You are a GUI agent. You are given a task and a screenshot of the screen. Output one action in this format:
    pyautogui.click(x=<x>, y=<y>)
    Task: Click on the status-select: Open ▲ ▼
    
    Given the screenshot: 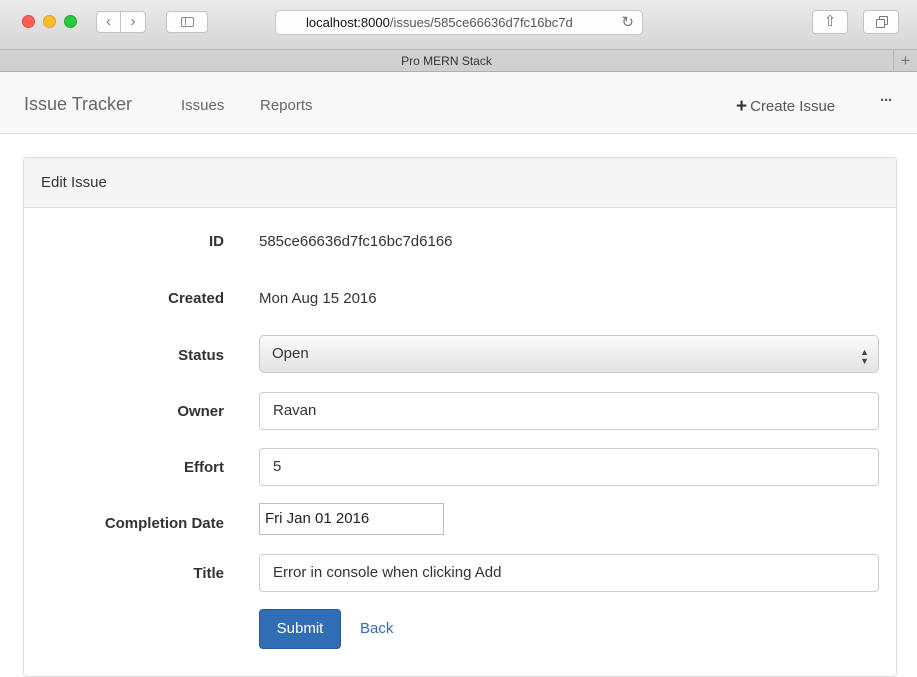 What is the action you would take?
    pyautogui.click(x=569, y=354)
    